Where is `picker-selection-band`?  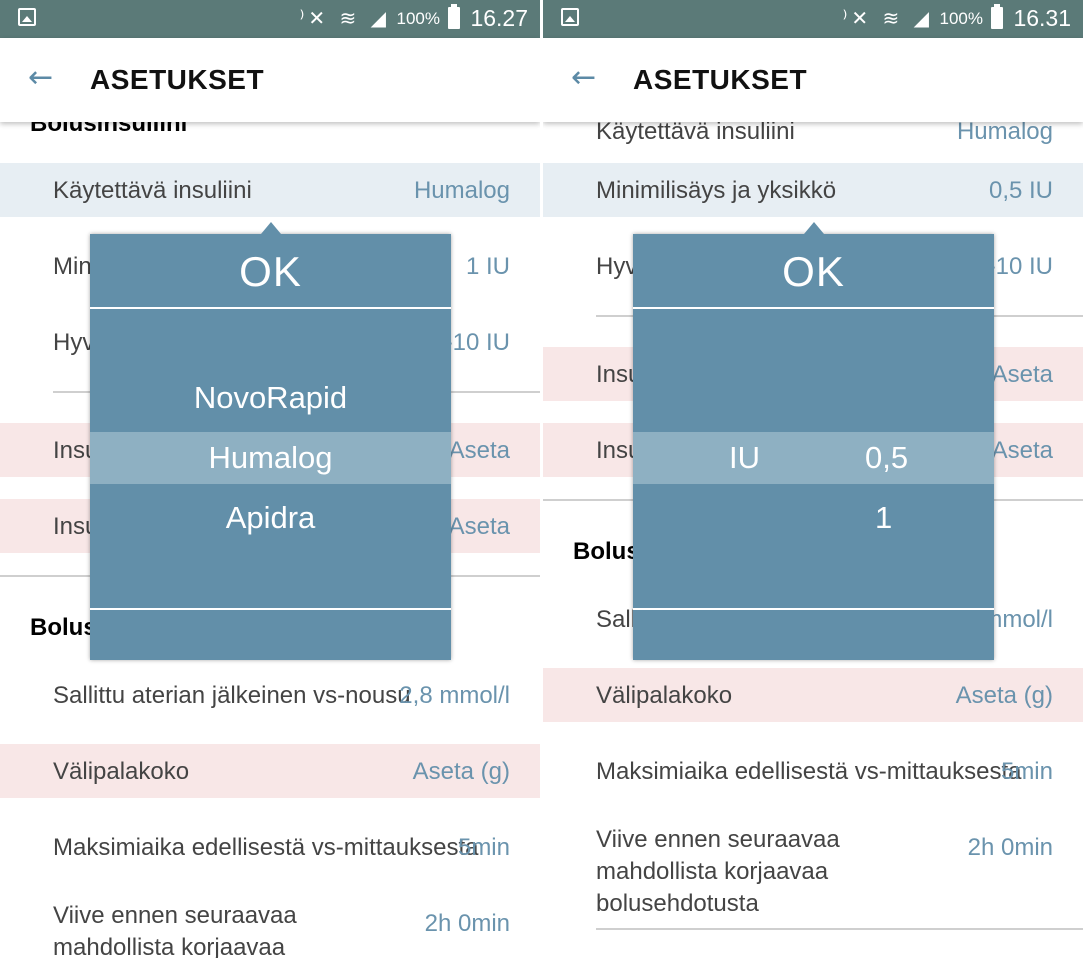
picker-selection-band is located at coordinates (813, 458).